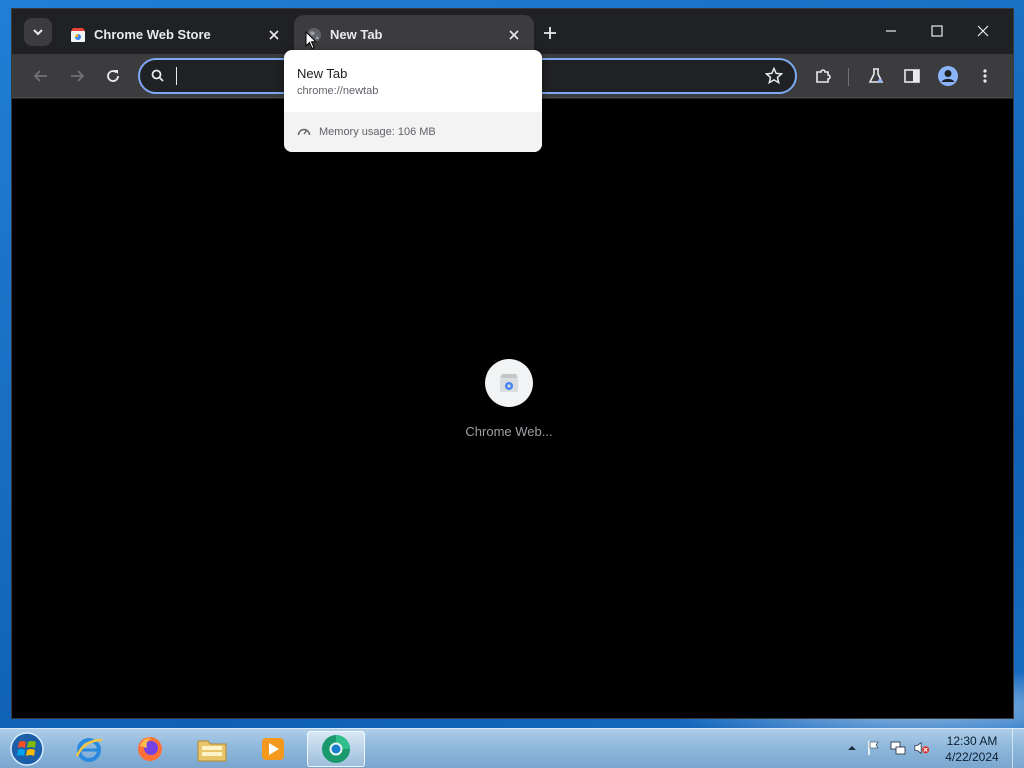 The height and width of the screenshot is (768, 1024). I want to click on chevron-down-icon, so click(38, 32).